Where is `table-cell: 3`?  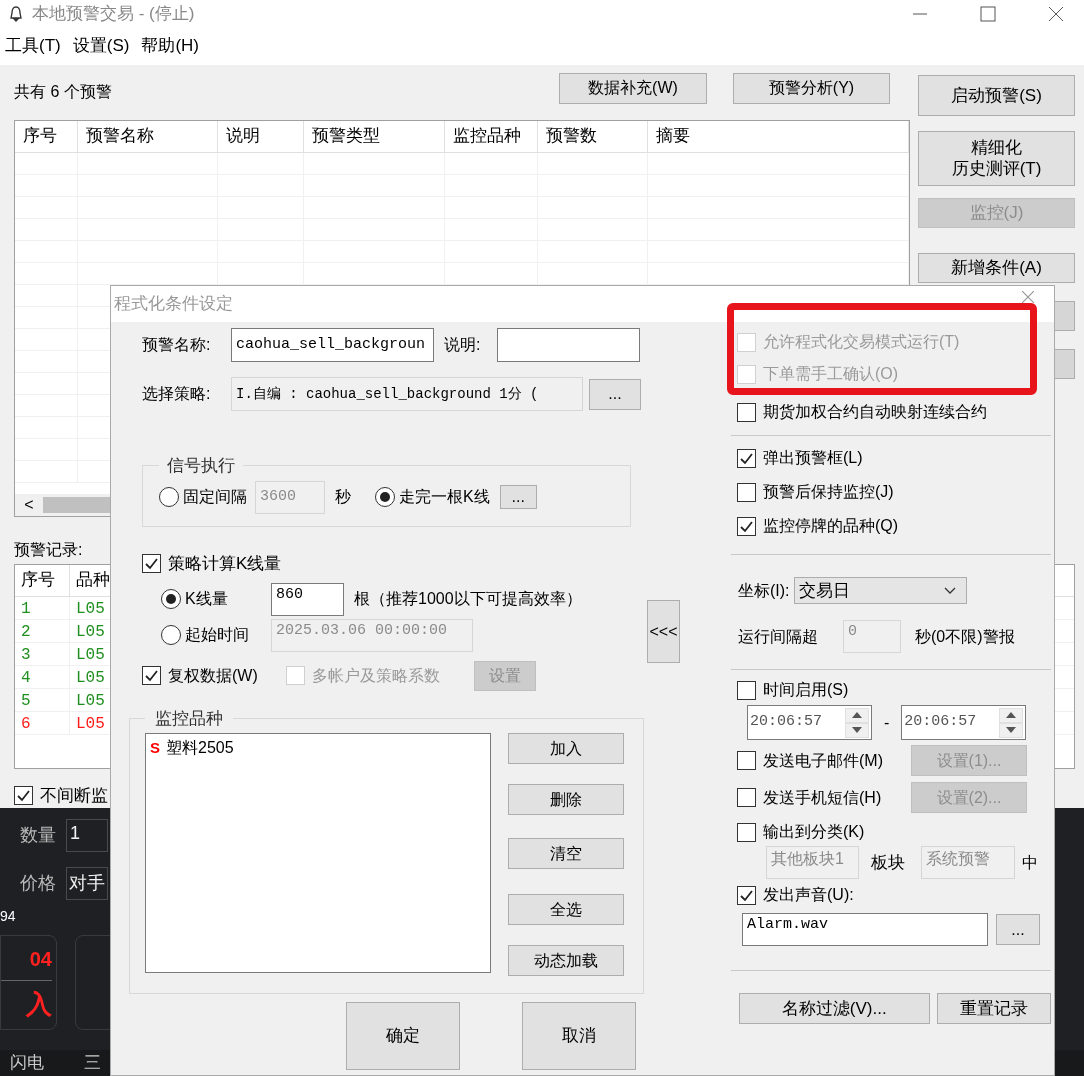 table-cell: 3 is located at coordinates (42, 653).